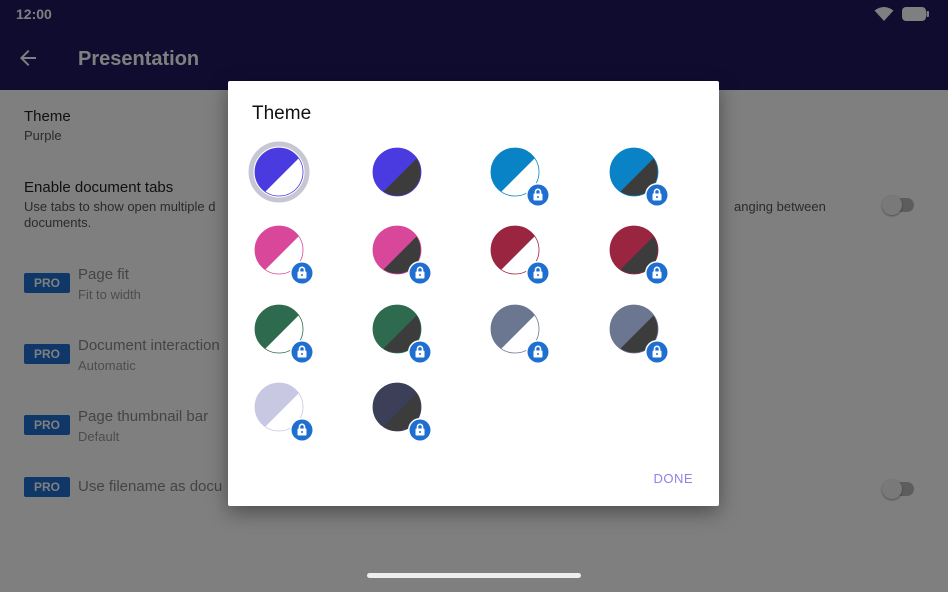 The image size is (948, 592). I want to click on theme-swatch-crimson-light, so click(517, 252).